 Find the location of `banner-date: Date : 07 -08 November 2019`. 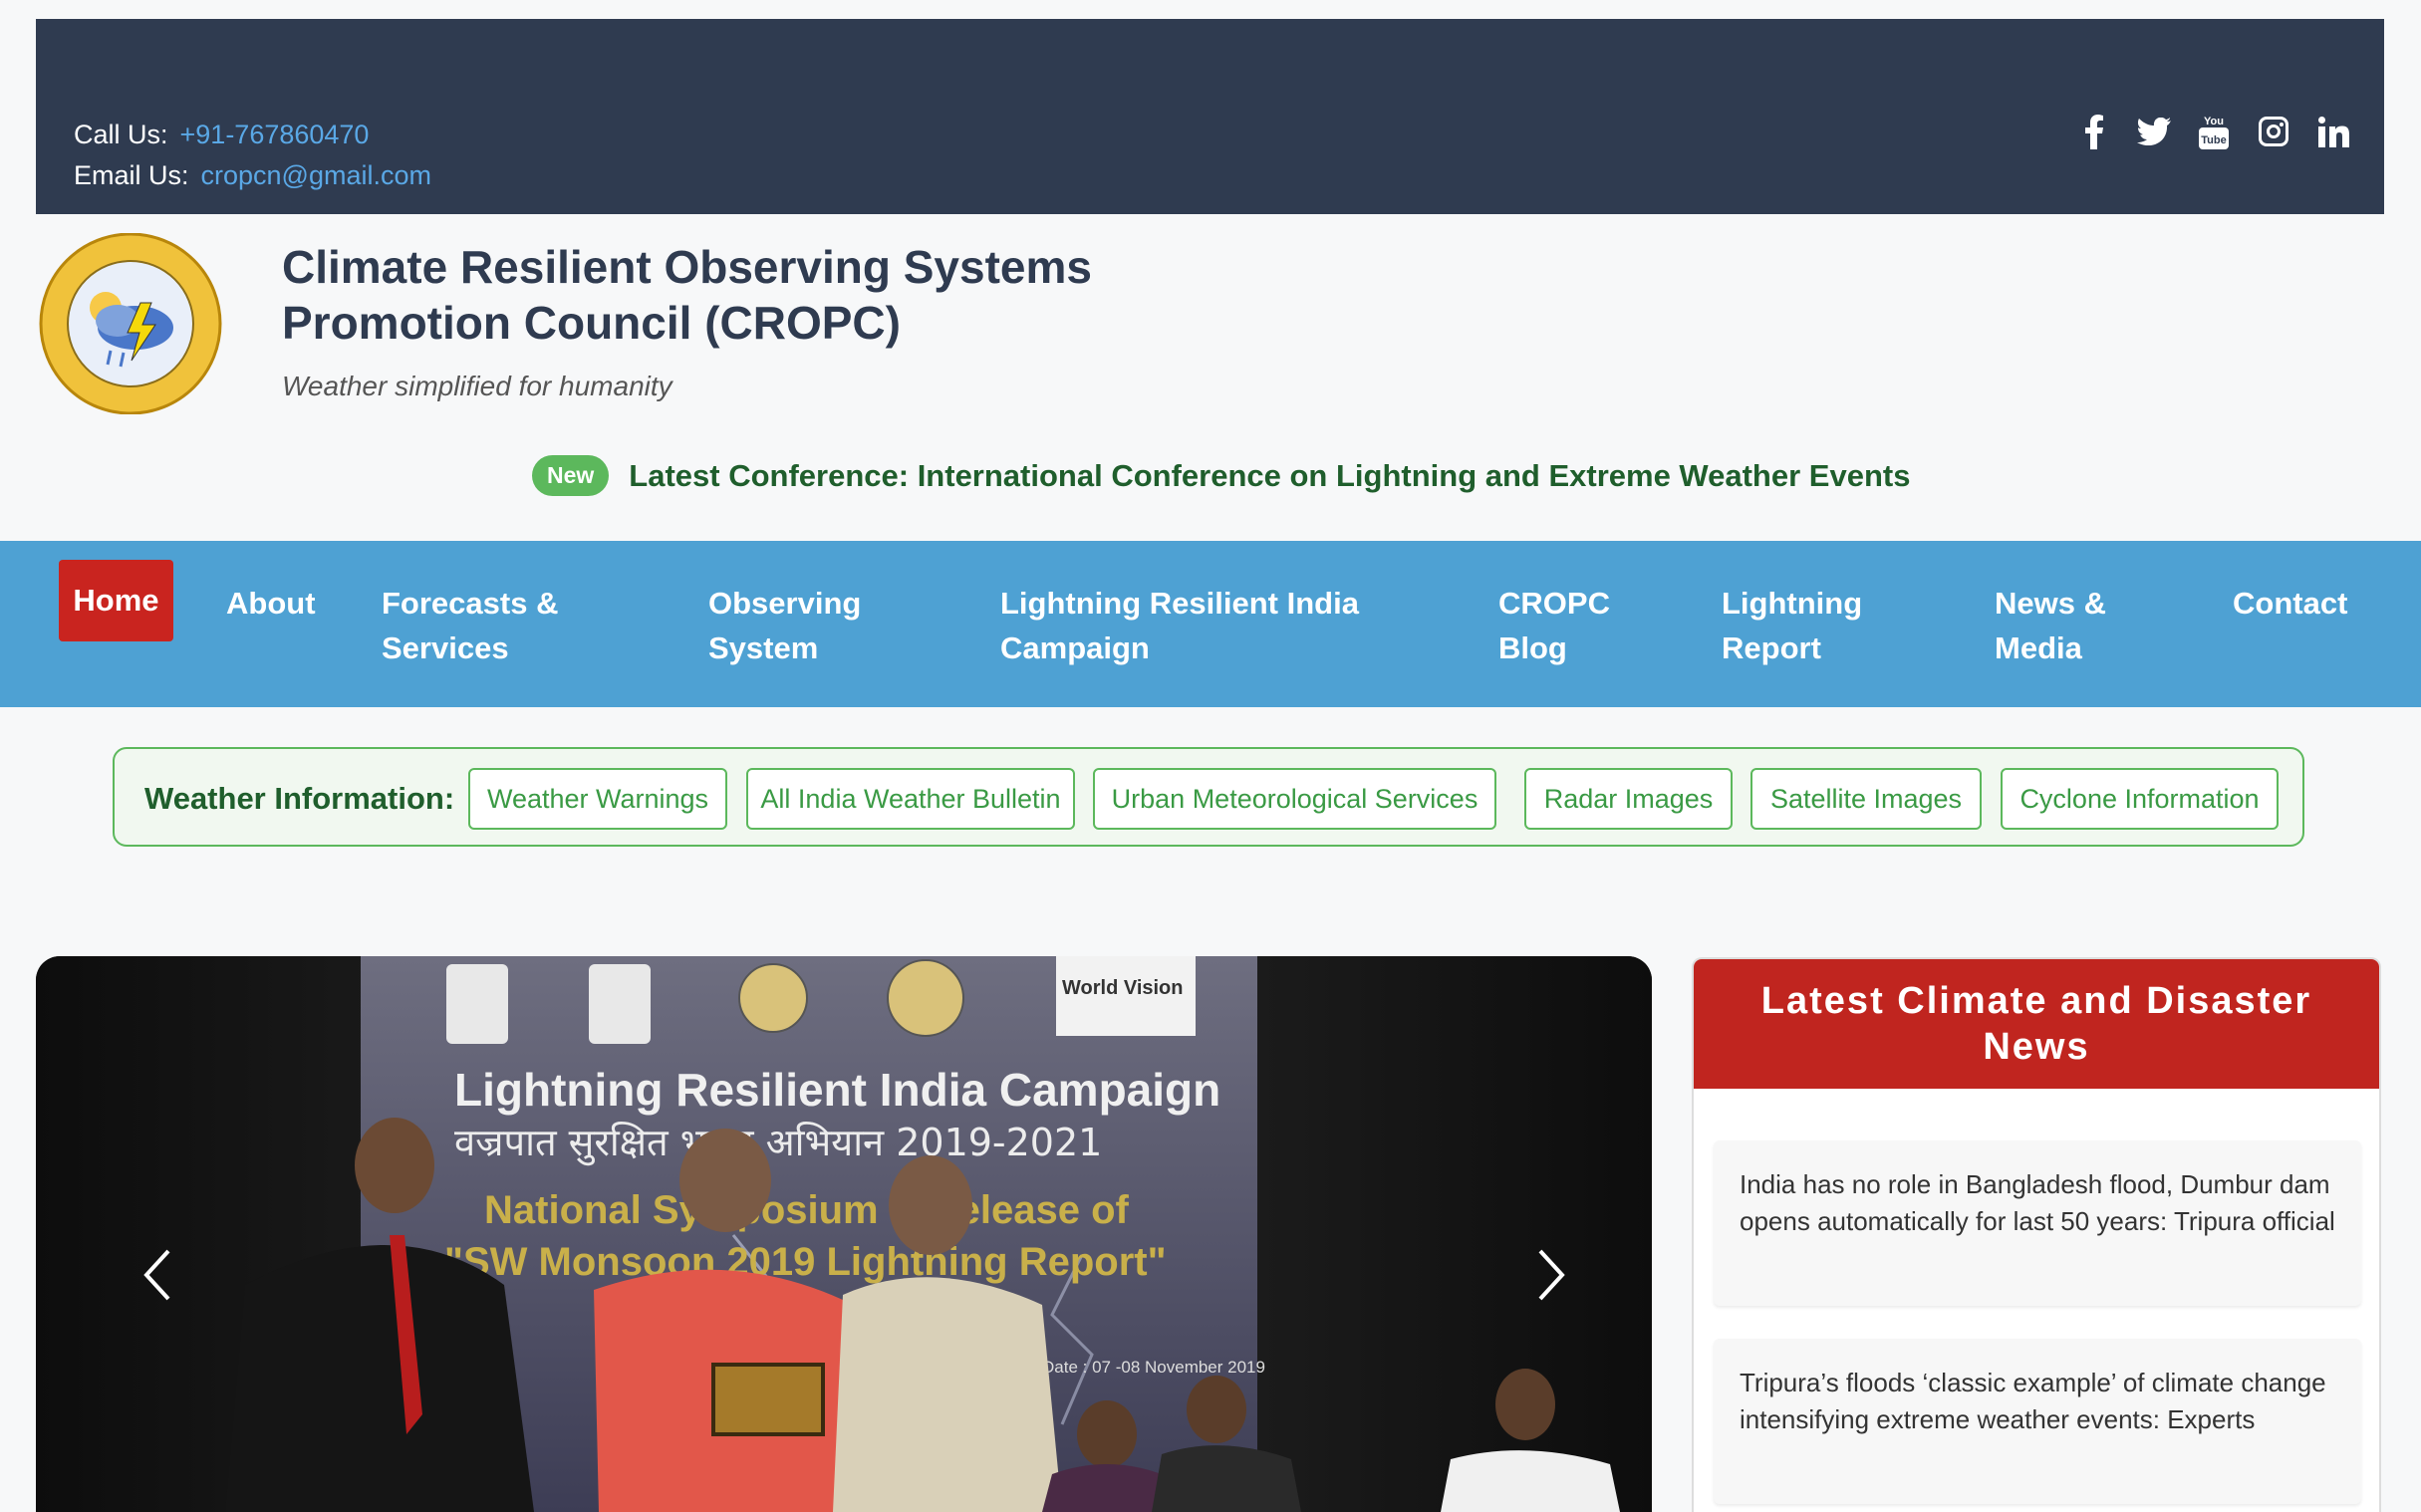

banner-date: Date : 07 -08 November 2019 is located at coordinates (1153, 1367).